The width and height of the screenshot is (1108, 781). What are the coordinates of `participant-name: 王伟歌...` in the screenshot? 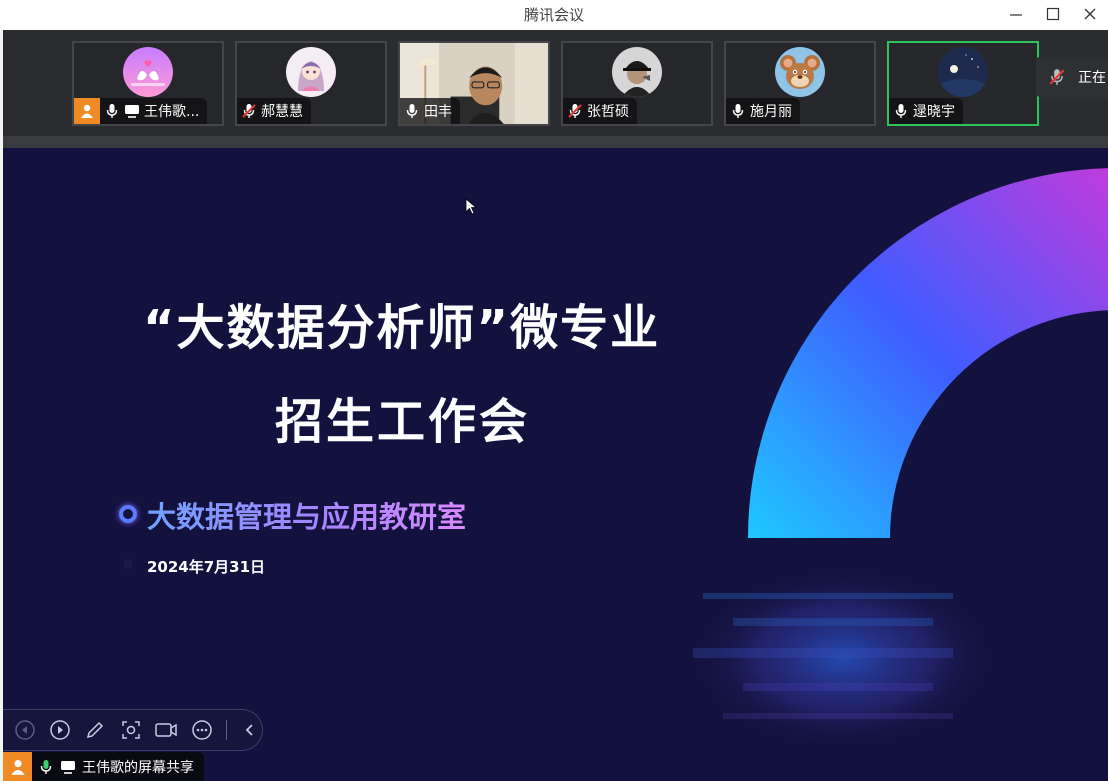 It's located at (172, 112).